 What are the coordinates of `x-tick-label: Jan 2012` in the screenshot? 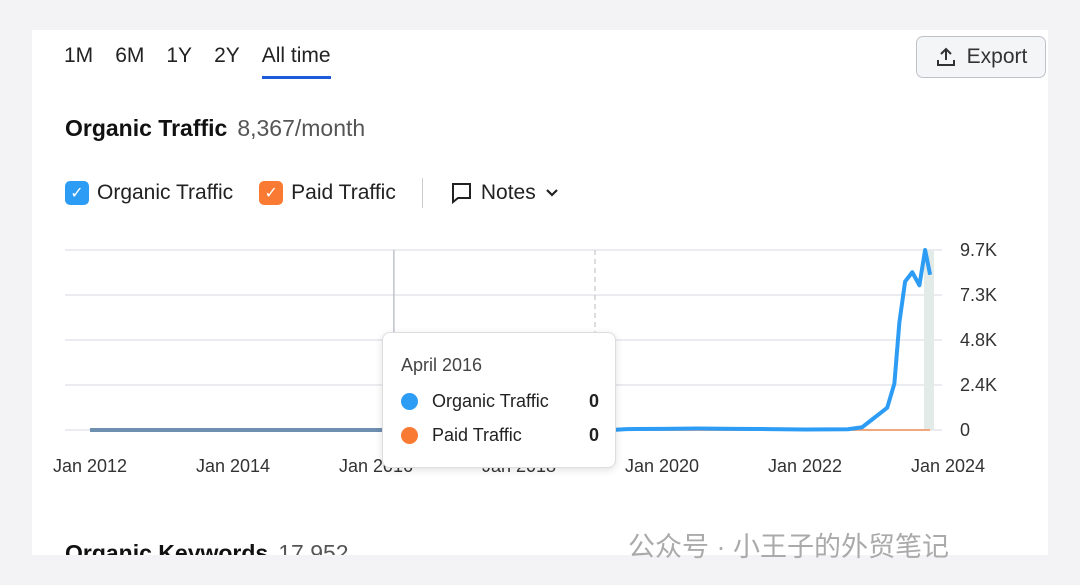 It's located at (90, 466).